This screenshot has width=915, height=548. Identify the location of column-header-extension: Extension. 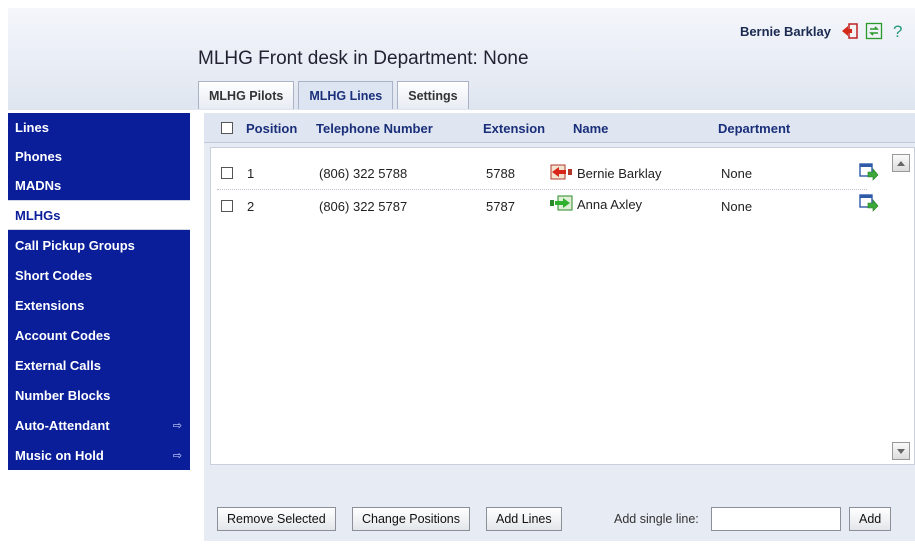
(514, 128).